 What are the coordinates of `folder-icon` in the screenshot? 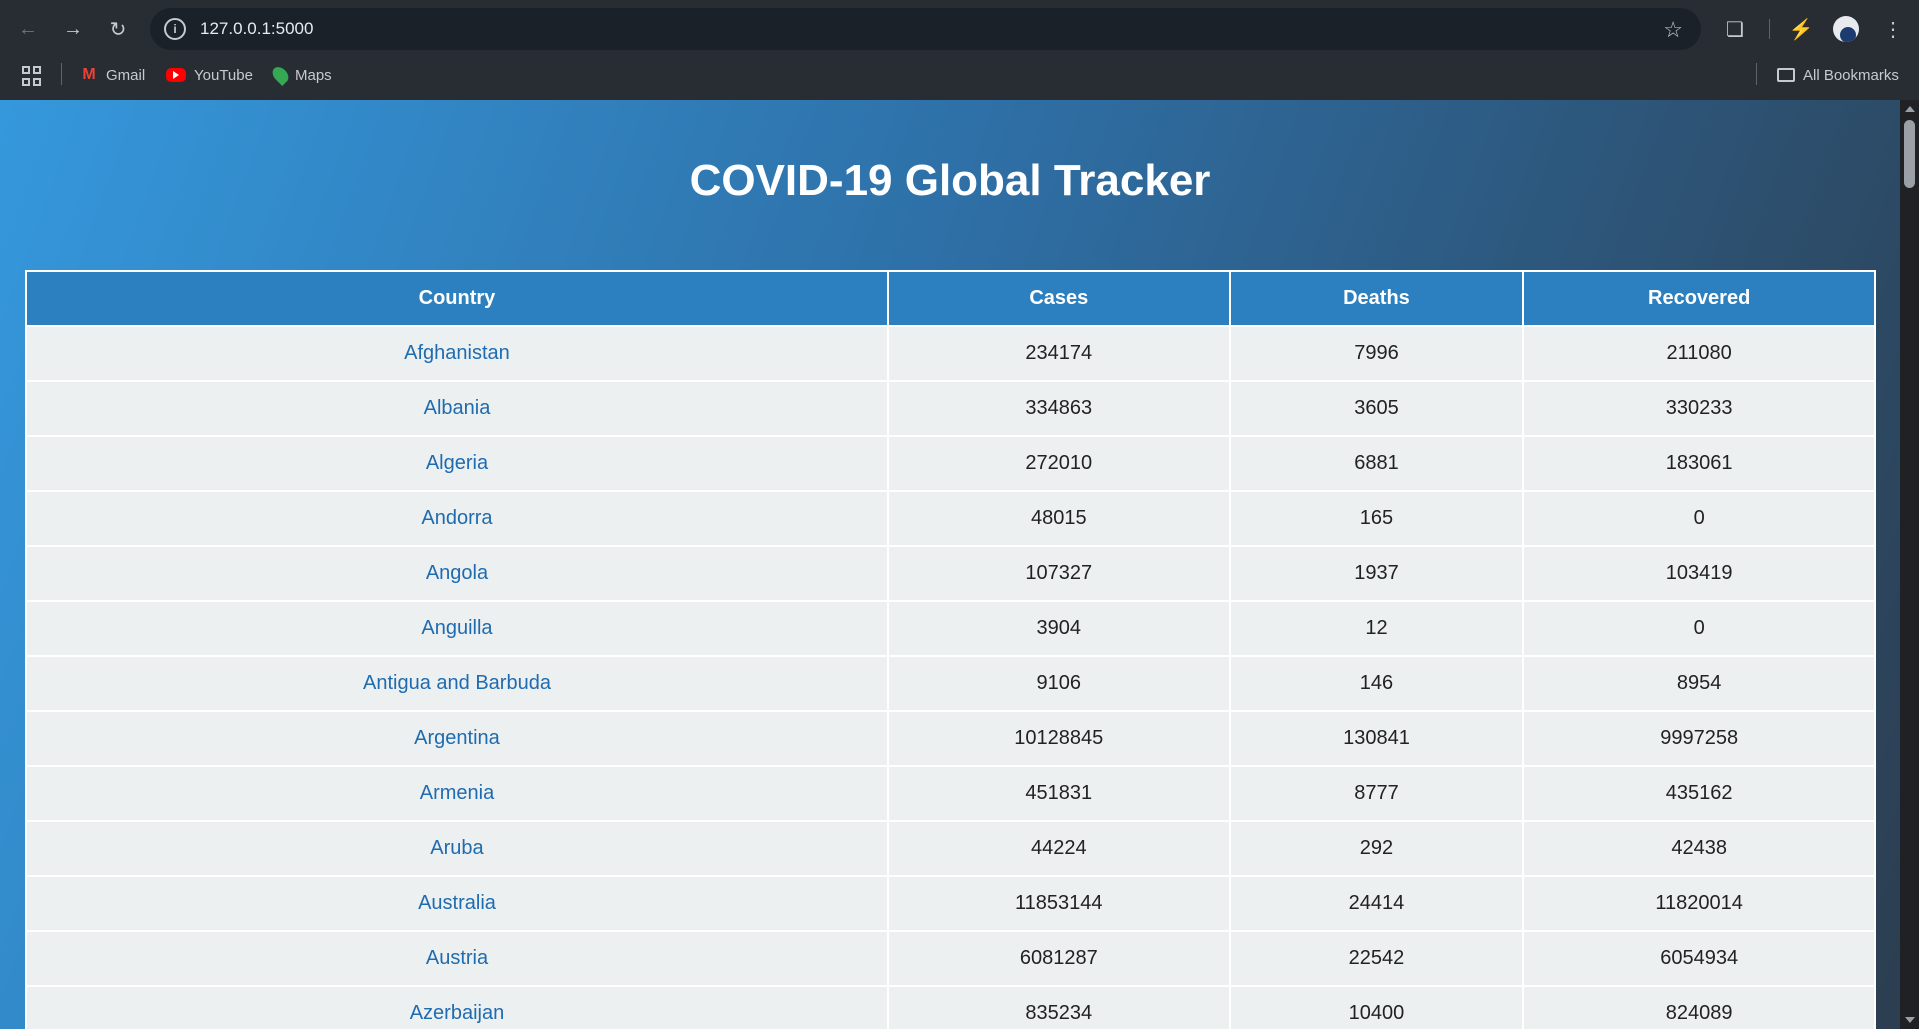 It's located at (1786, 75).